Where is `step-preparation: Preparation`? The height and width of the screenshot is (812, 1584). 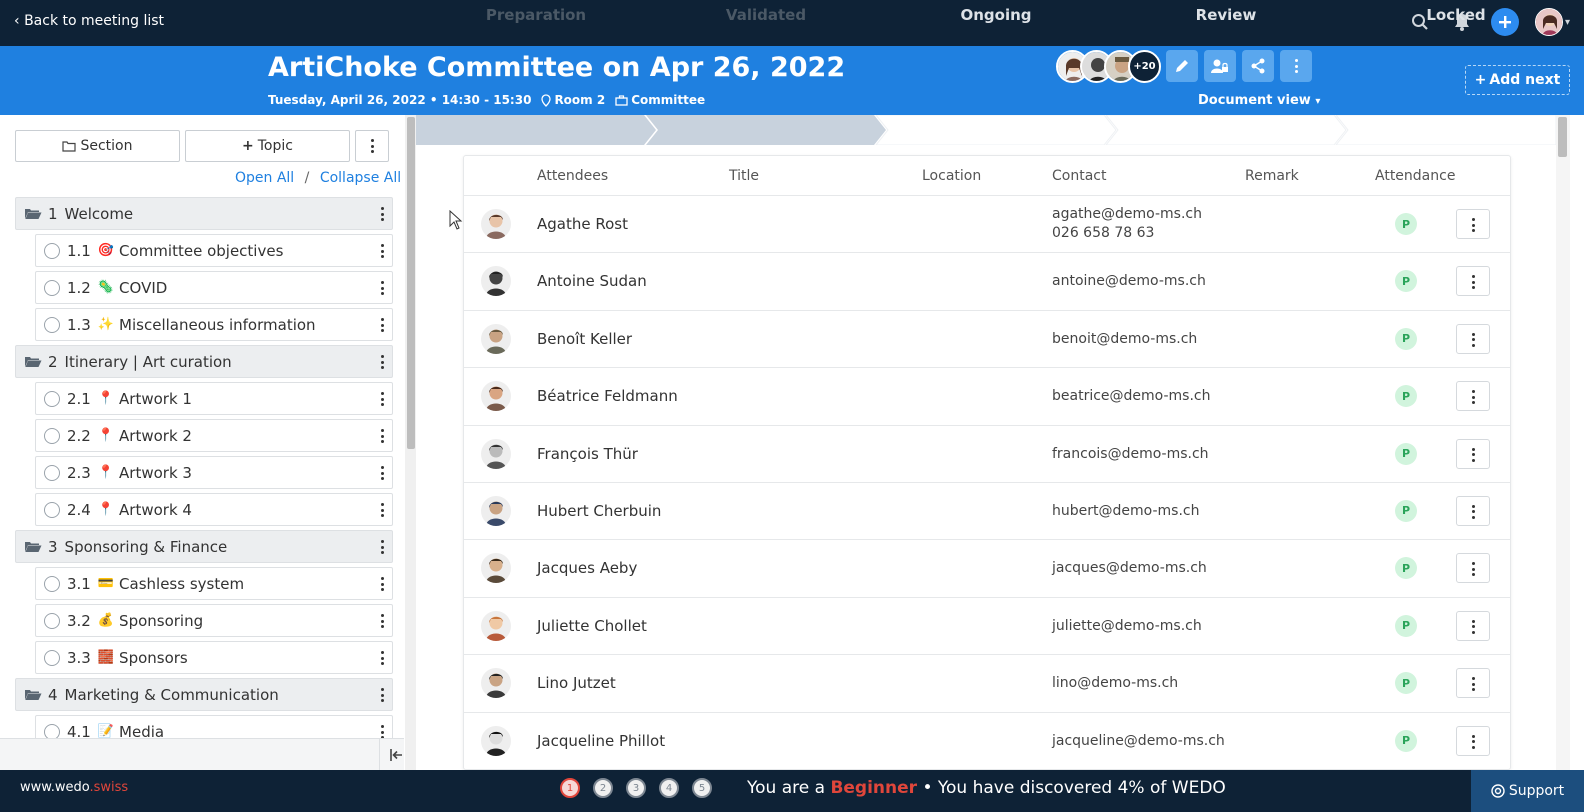
step-preparation: Preparation is located at coordinates (536, 15).